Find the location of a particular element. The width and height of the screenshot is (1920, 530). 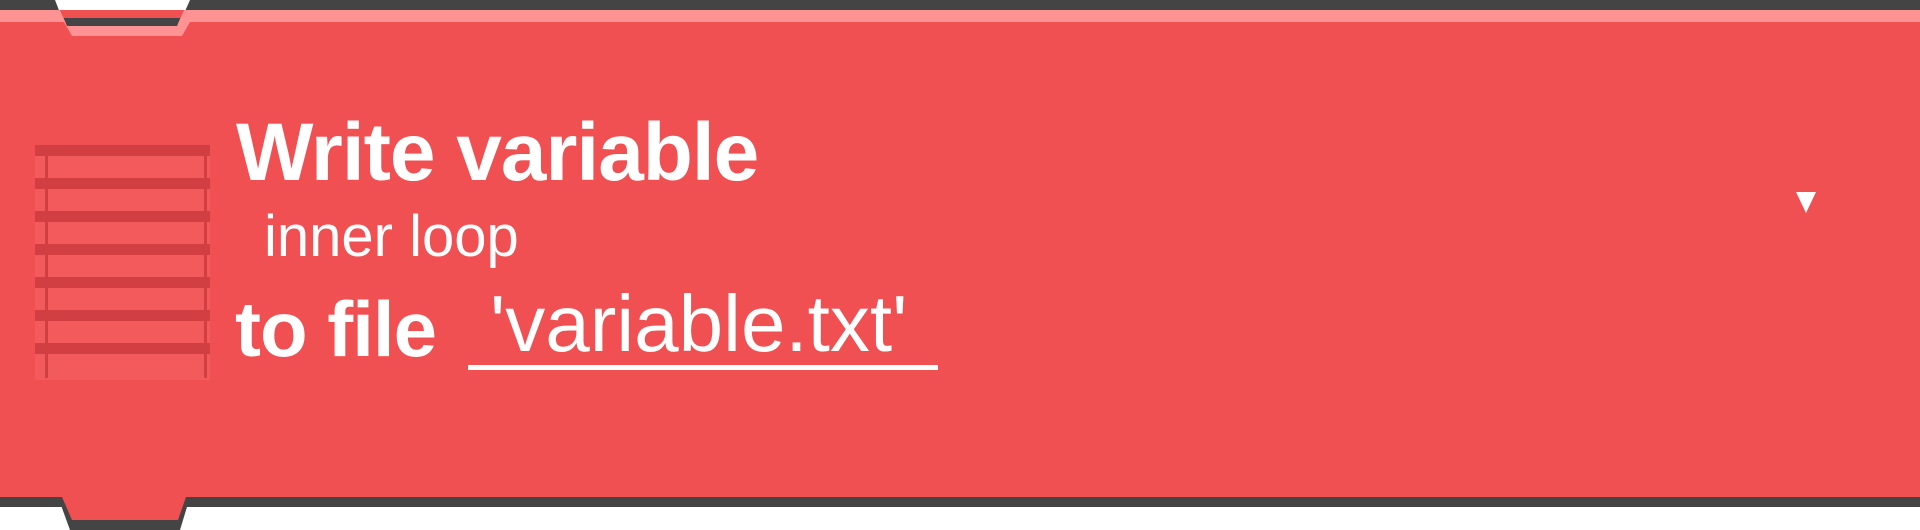

triangle-down-icon is located at coordinates (1806, 198).